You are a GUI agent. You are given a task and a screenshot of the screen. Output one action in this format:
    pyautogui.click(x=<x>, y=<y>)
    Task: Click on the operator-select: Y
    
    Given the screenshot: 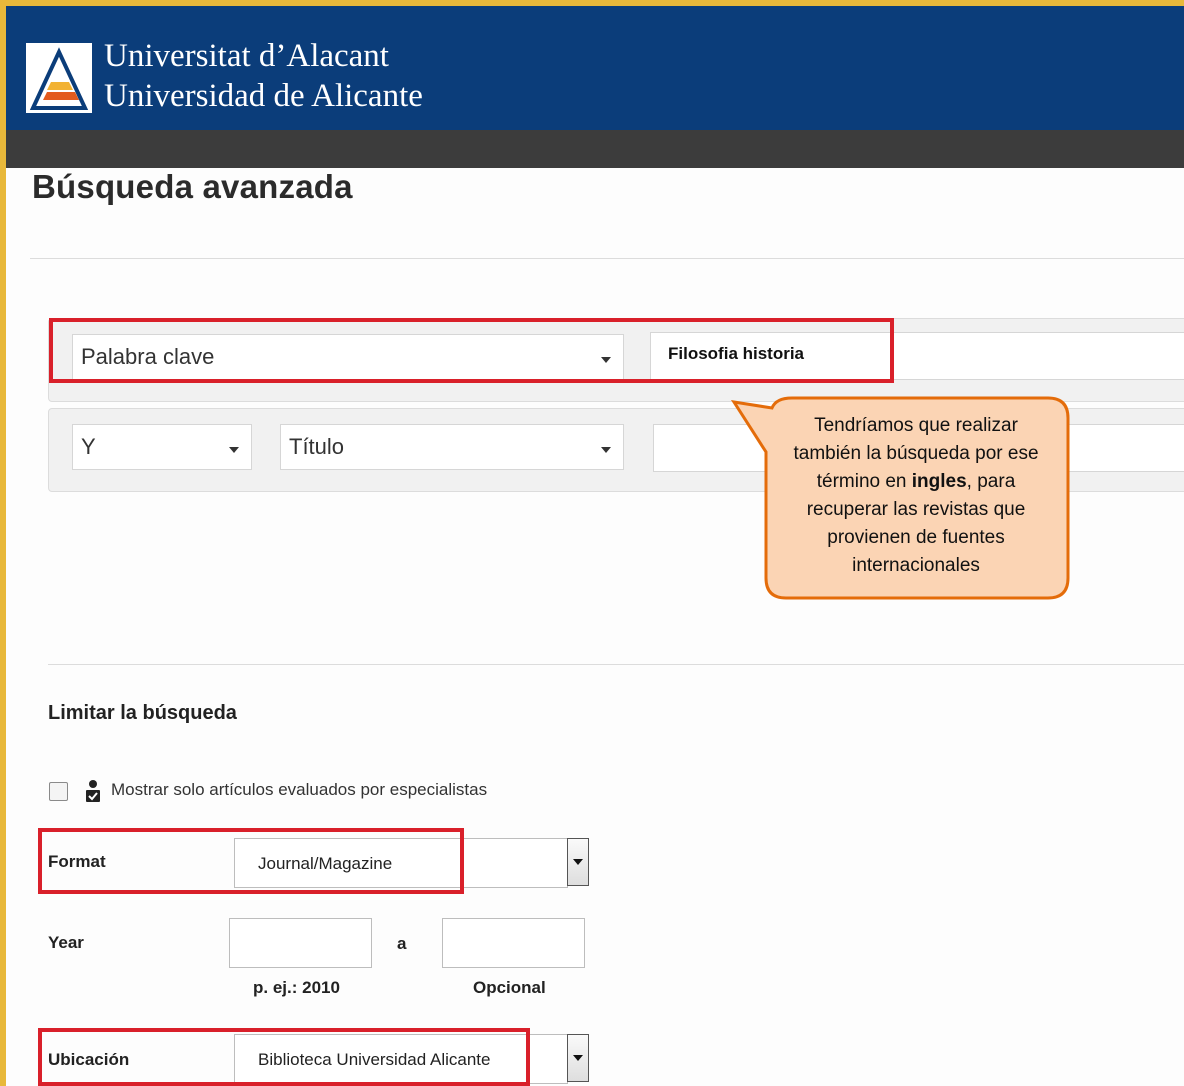 What is the action you would take?
    pyautogui.click(x=162, y=447)
    